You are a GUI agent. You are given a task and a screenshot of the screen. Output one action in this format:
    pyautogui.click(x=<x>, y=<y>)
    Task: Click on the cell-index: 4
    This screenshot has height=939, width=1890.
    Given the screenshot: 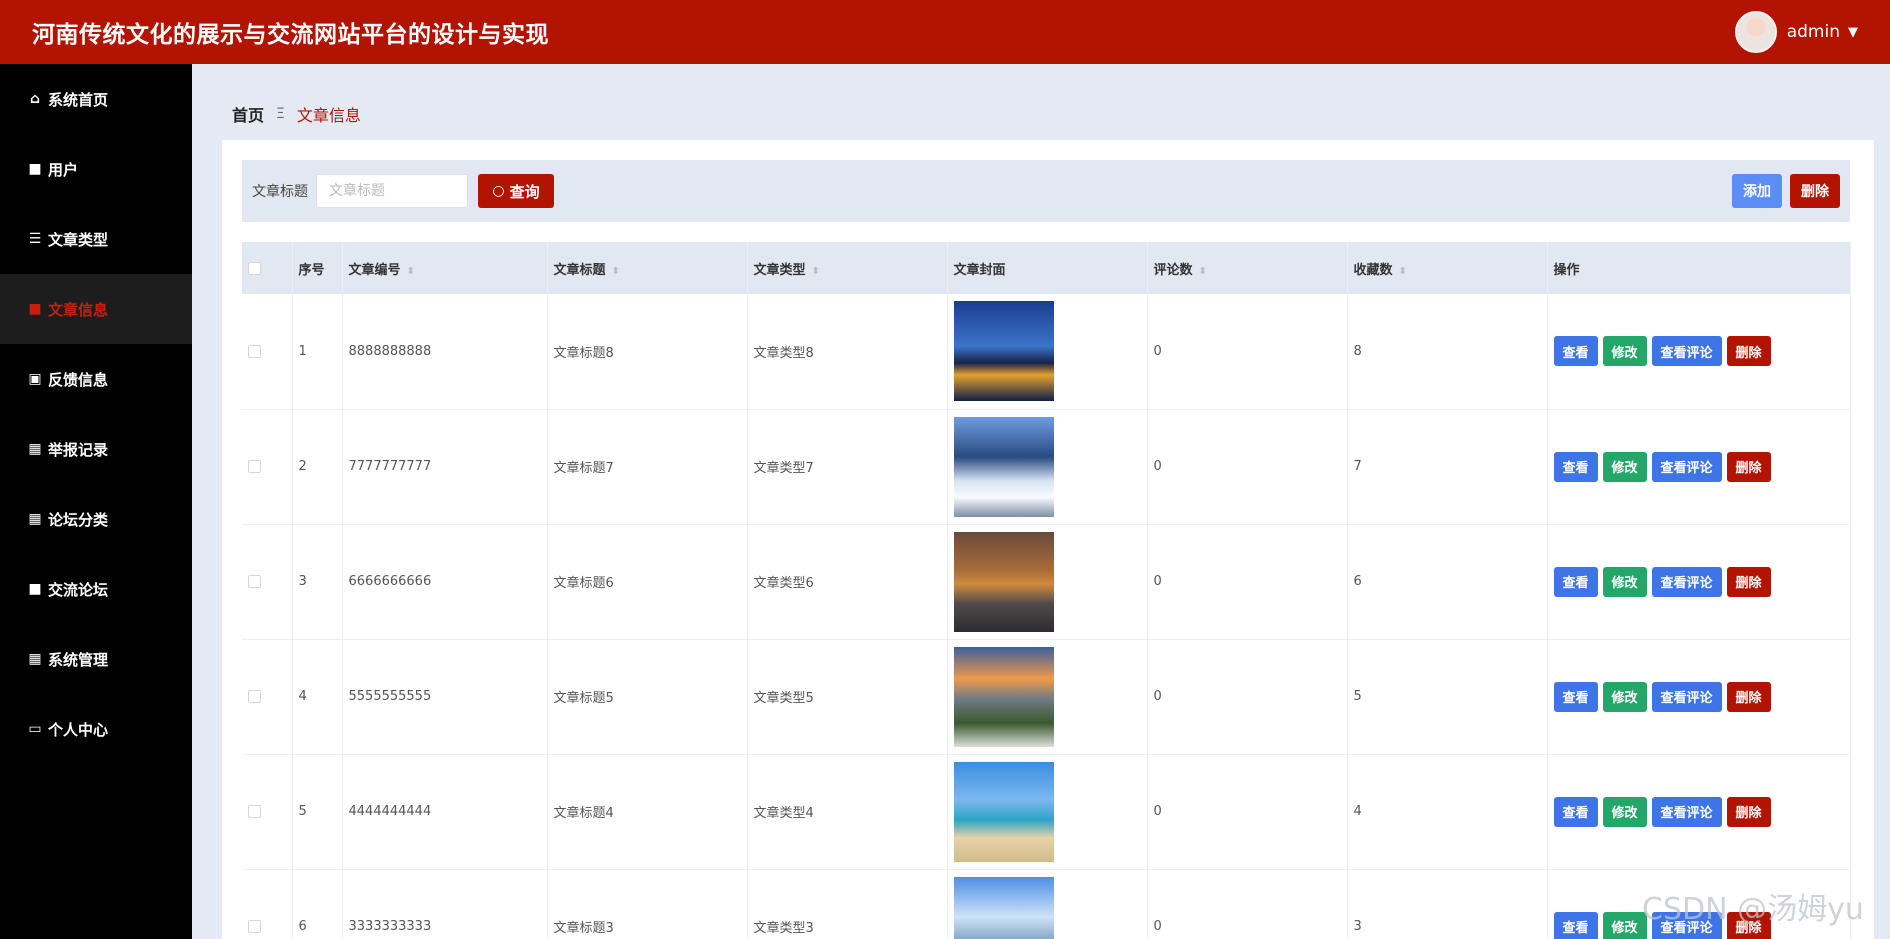 What is the action you would take?
    pyautogui.click(x=317, y=697)
    